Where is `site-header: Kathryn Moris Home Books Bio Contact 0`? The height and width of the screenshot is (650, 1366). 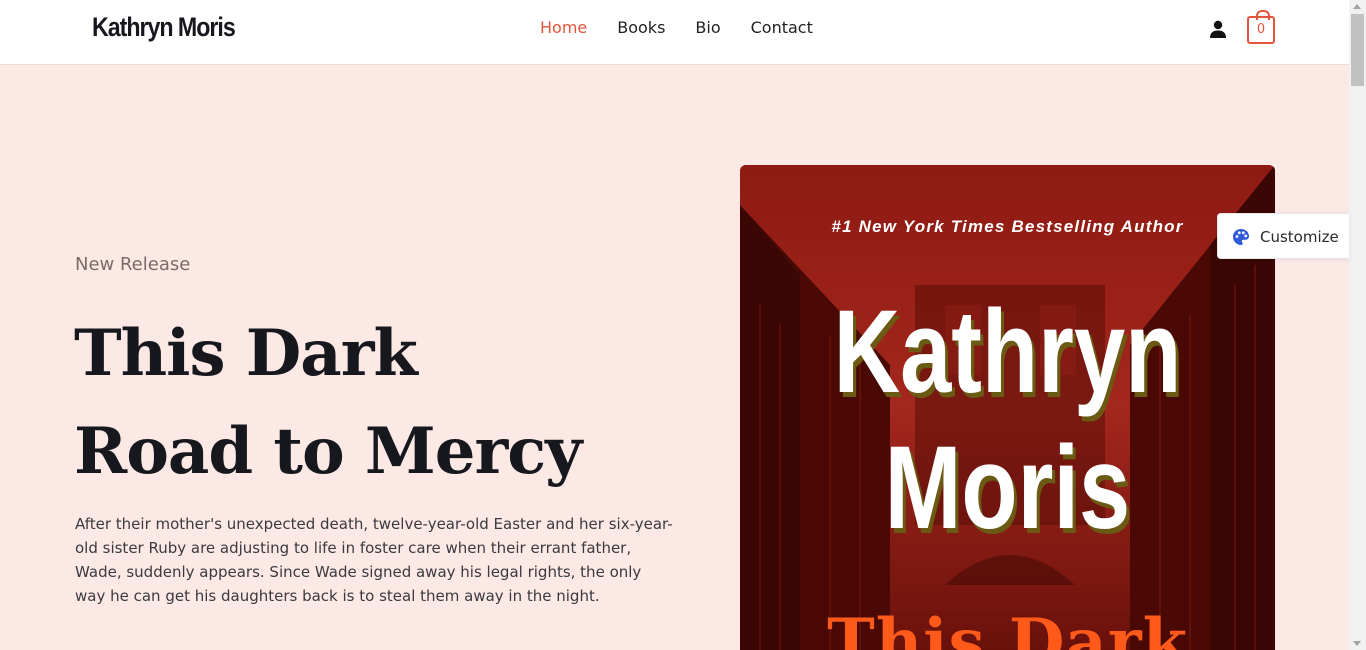
site-header: Kathryn Moris Home Books Bio Contact 0 is located at coordinates (674, 32).